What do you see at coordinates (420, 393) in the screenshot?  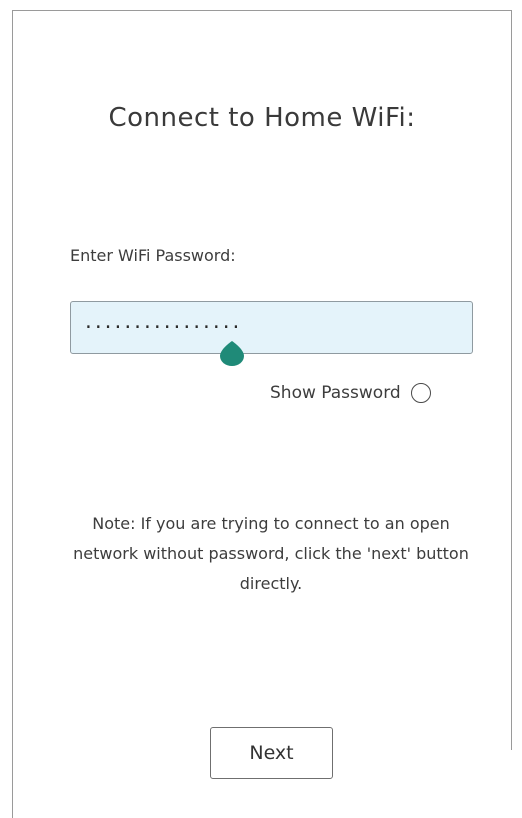 I see `show-password-radio` at bounding box center [420, 393].